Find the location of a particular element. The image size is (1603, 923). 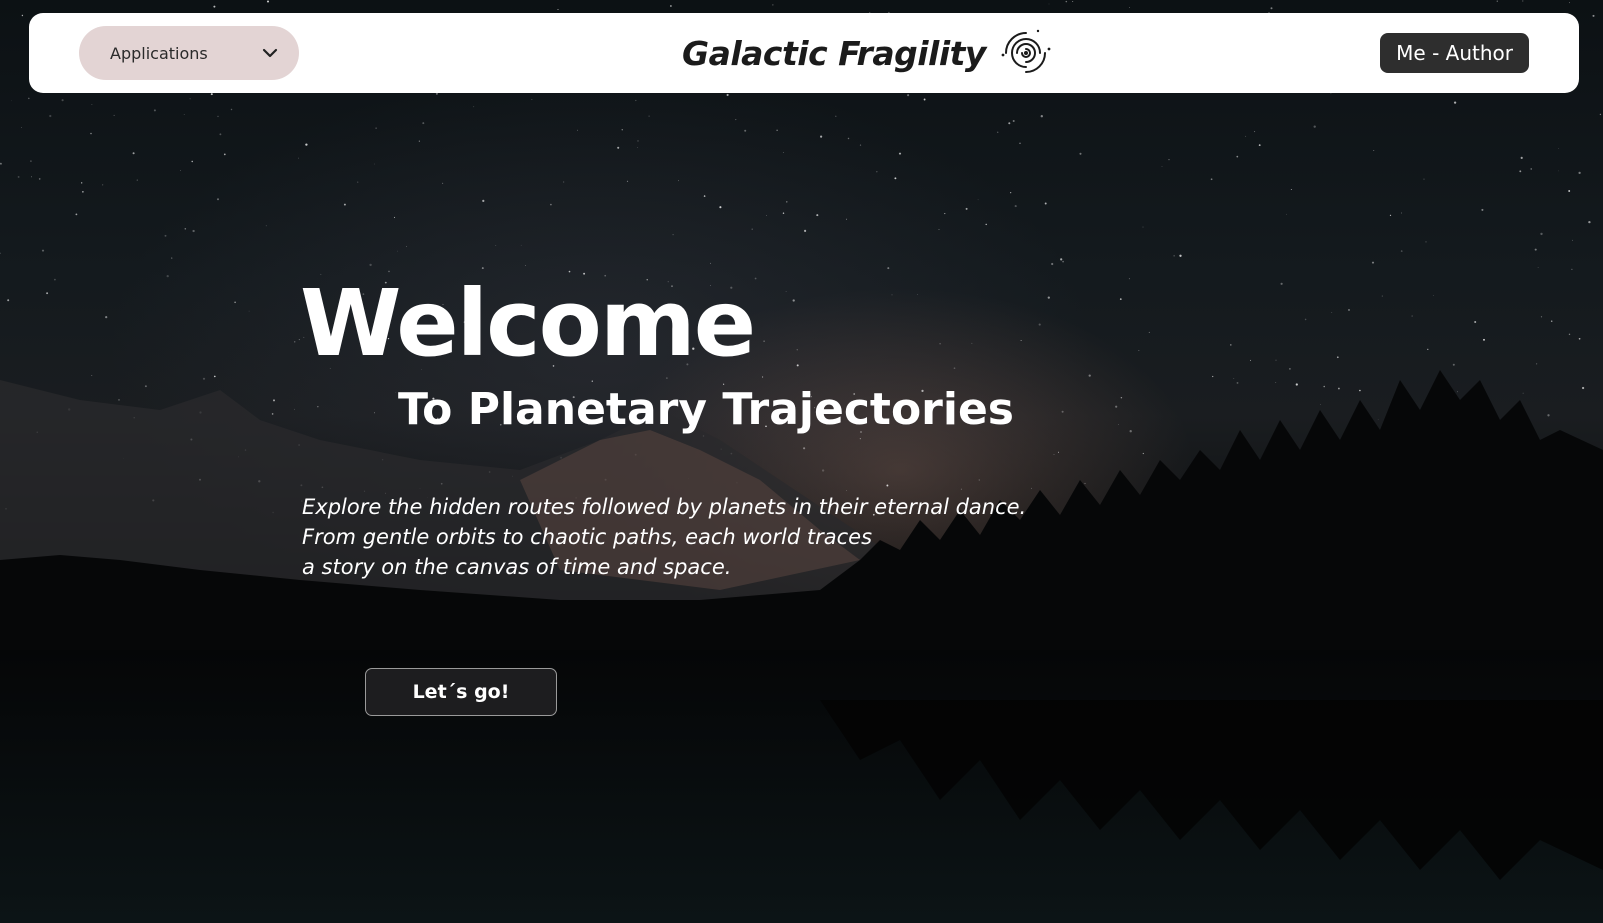

chevron-down-icon is located at coordinates (270, 53).